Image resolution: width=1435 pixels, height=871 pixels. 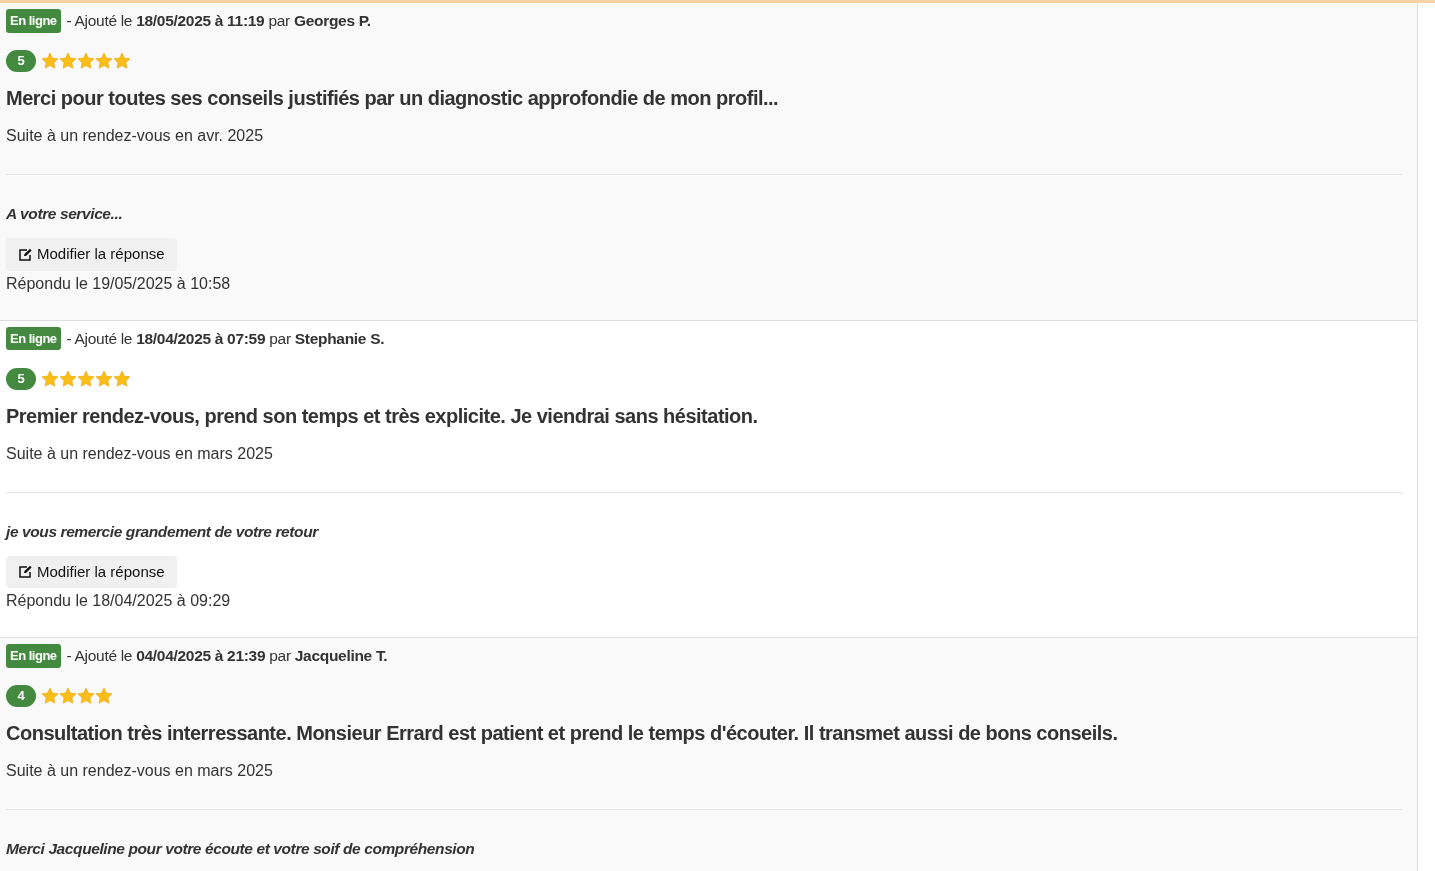 I want to click on review-meta: - Ajouté le 18/05/2025 à 11:19 par Georges P., so click(x=218, y=21).